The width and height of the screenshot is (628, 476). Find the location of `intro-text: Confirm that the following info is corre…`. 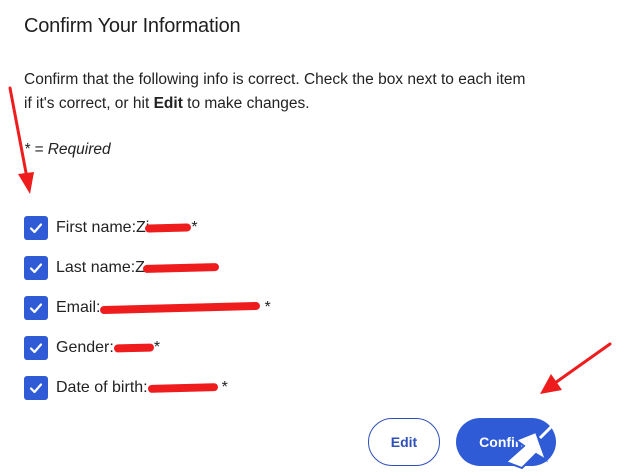

intro-text: Confirm that the following info is corre… is located at coordinates (294, 92).